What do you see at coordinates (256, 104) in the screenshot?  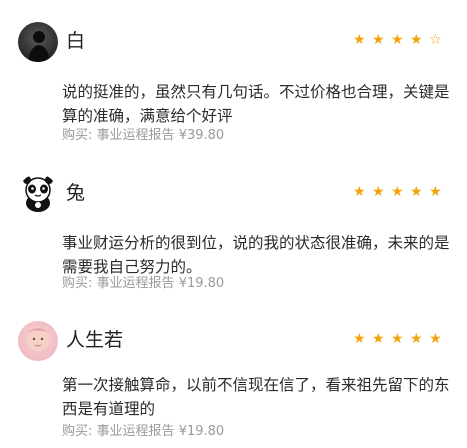 I see `review-text: 说的挺准的，虽然只有几句话。不过价格也合理，关键是算的准确，满意给个好评` at bounding box center [256, 104].